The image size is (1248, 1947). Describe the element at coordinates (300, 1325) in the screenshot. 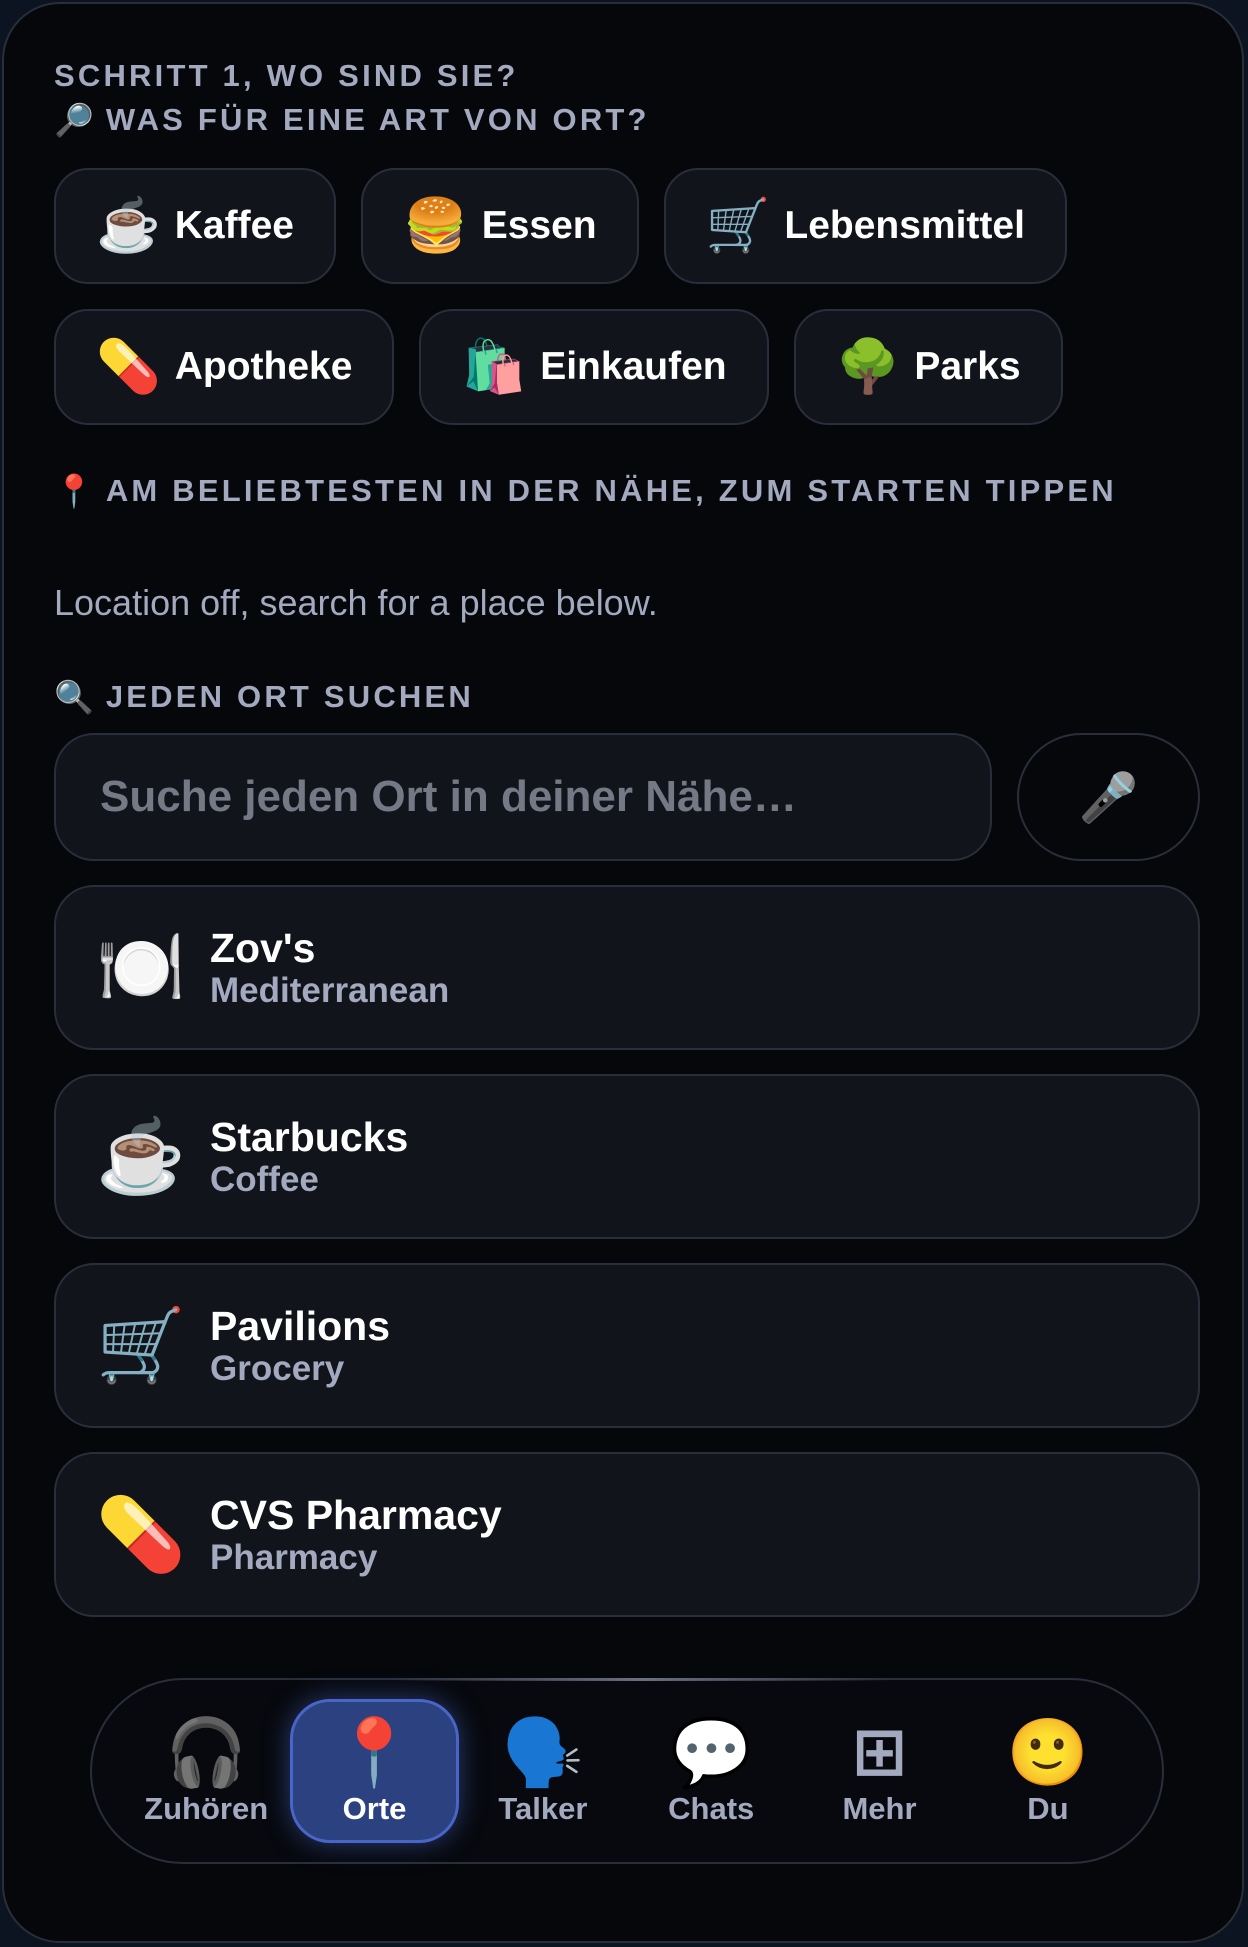

I see `place-name: Pavilions` at that location.